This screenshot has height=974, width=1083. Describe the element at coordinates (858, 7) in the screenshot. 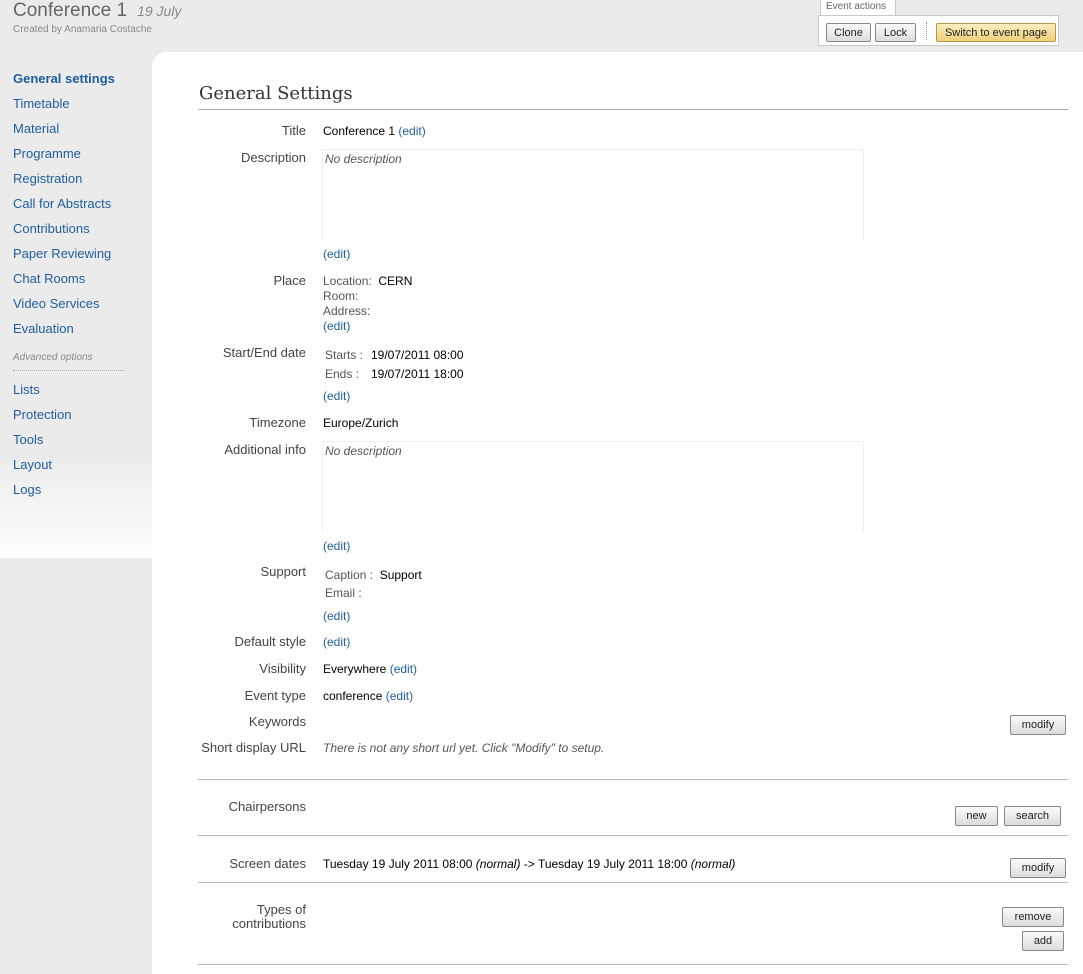

I see `event-actions-tab: Event actions` at that location.